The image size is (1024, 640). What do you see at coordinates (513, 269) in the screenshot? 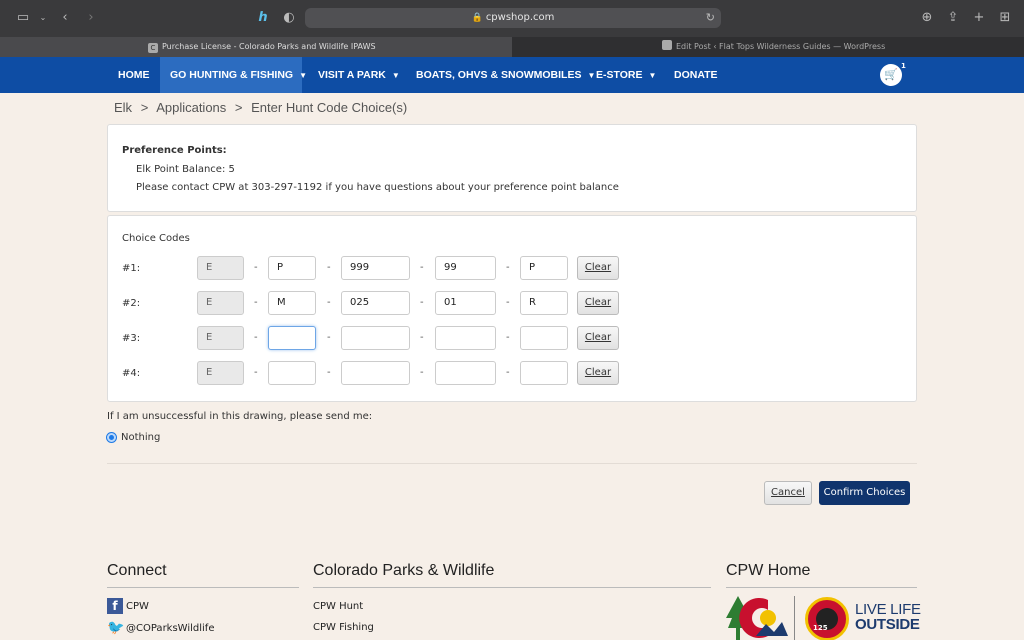
I see `choice-row: #1: E - P - 999 - 99 - P Clear` at bounding box center [513, 269].